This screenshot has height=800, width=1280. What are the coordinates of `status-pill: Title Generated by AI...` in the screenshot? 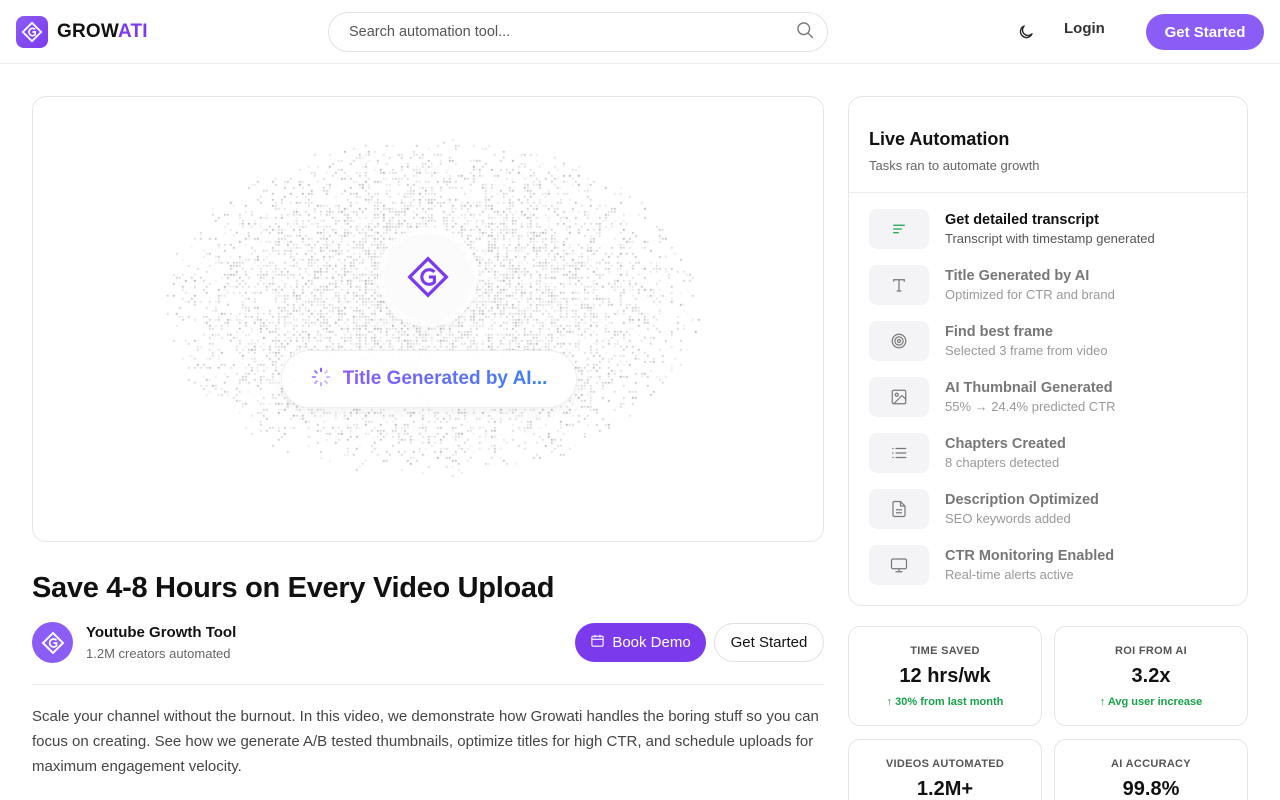 It's located at (429, 379).